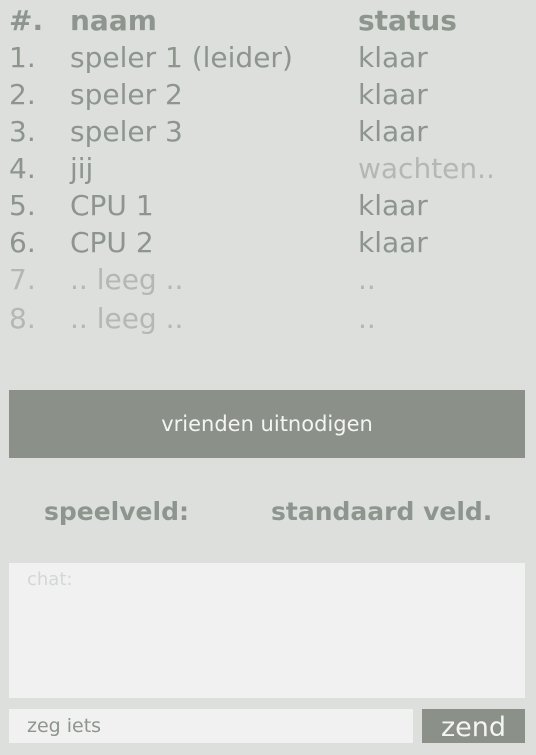  What do you see at coordinates (268, 242) in the screenshot?
I see `player-row: 6. CPU 2 klaar` at bounding box center [268, 242].